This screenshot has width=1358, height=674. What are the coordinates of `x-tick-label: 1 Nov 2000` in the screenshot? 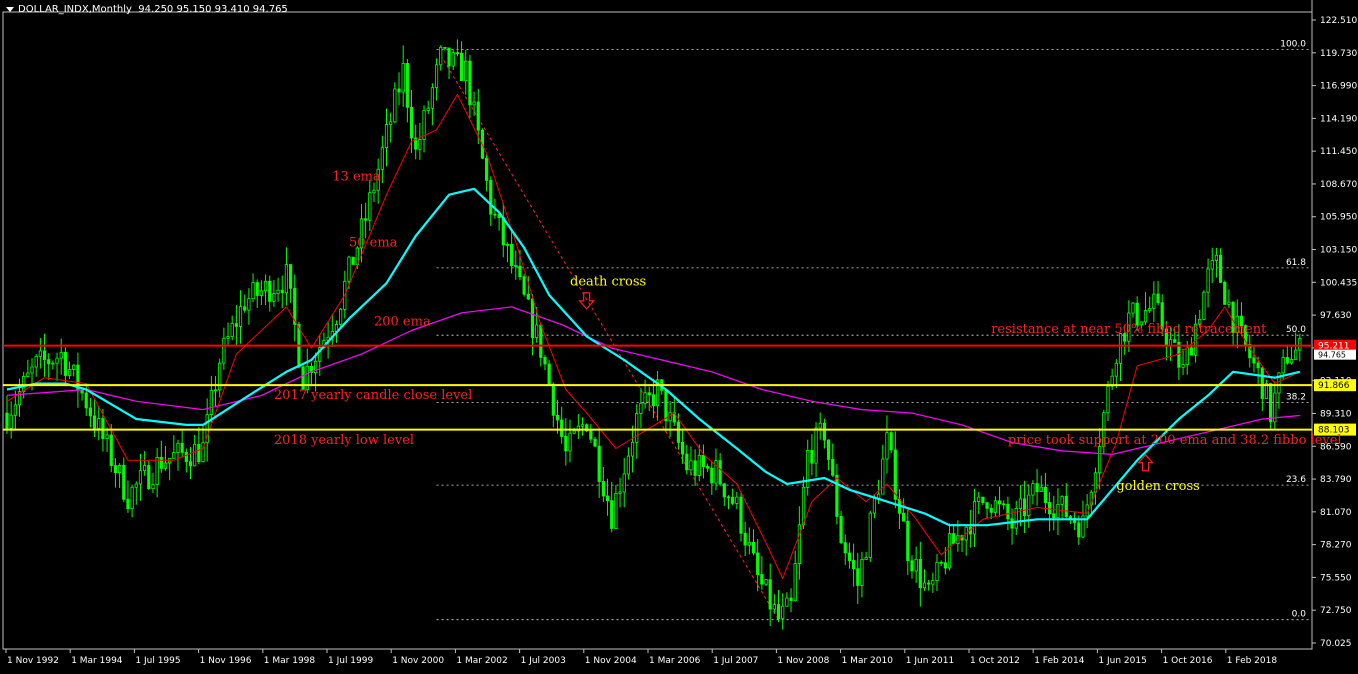 It's located at (418, 661).